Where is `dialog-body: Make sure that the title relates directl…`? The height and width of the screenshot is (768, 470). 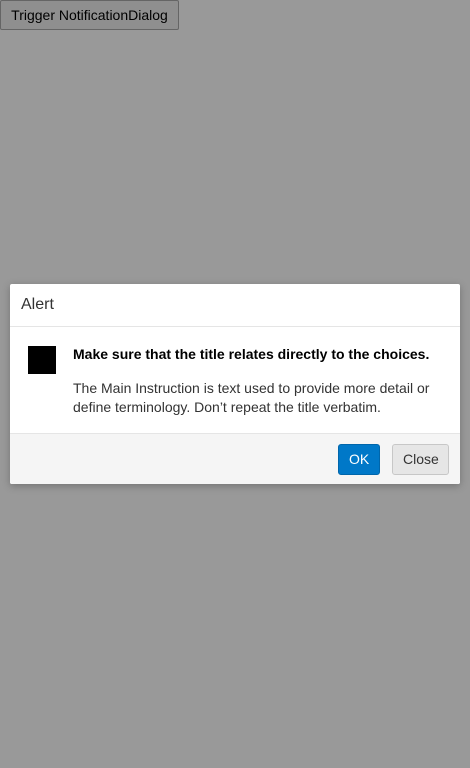
dialog-body: Make sure that the title relates directl… is located at coordinates (235, 380).